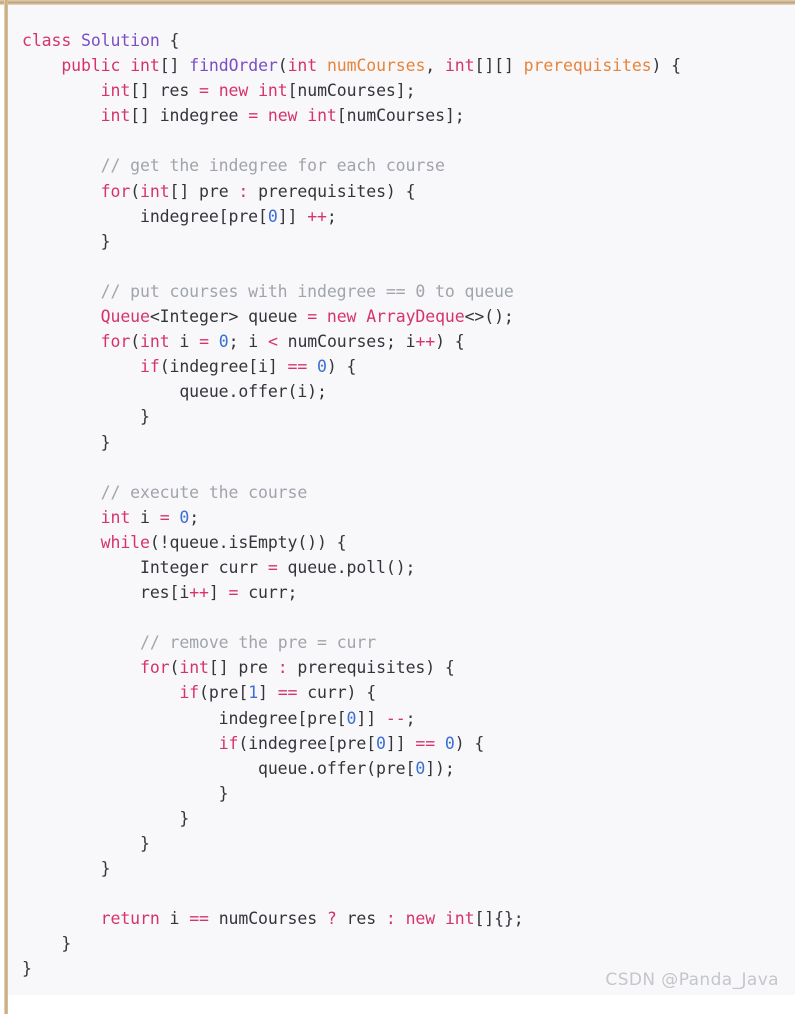 The image size is (795, 1014). I want to click on code-token-pl: curr;, so click(268, 593).